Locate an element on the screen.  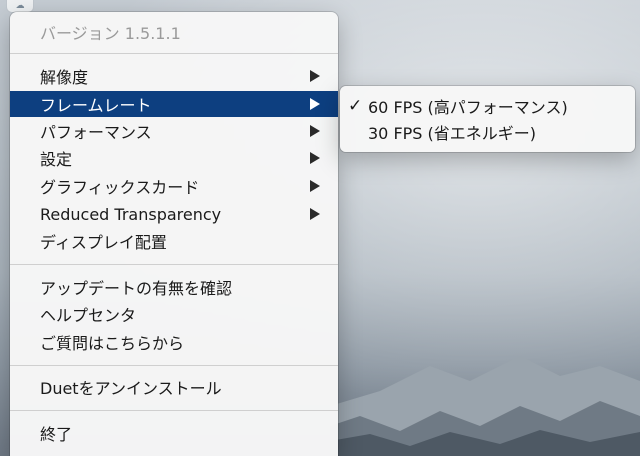
menu-item-label: ディスプレイ配置 is located at coordinates (103, 242).